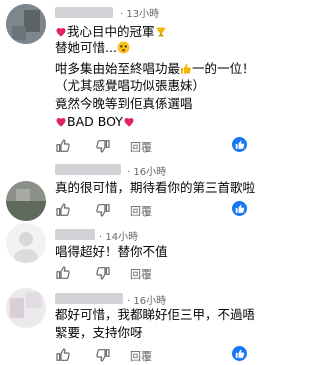  Describe the element at coordinates (155, 314) in the screenshot. I see `comment-line: 都好可惜，我都睇好佢三甲，不過唔` at that location.